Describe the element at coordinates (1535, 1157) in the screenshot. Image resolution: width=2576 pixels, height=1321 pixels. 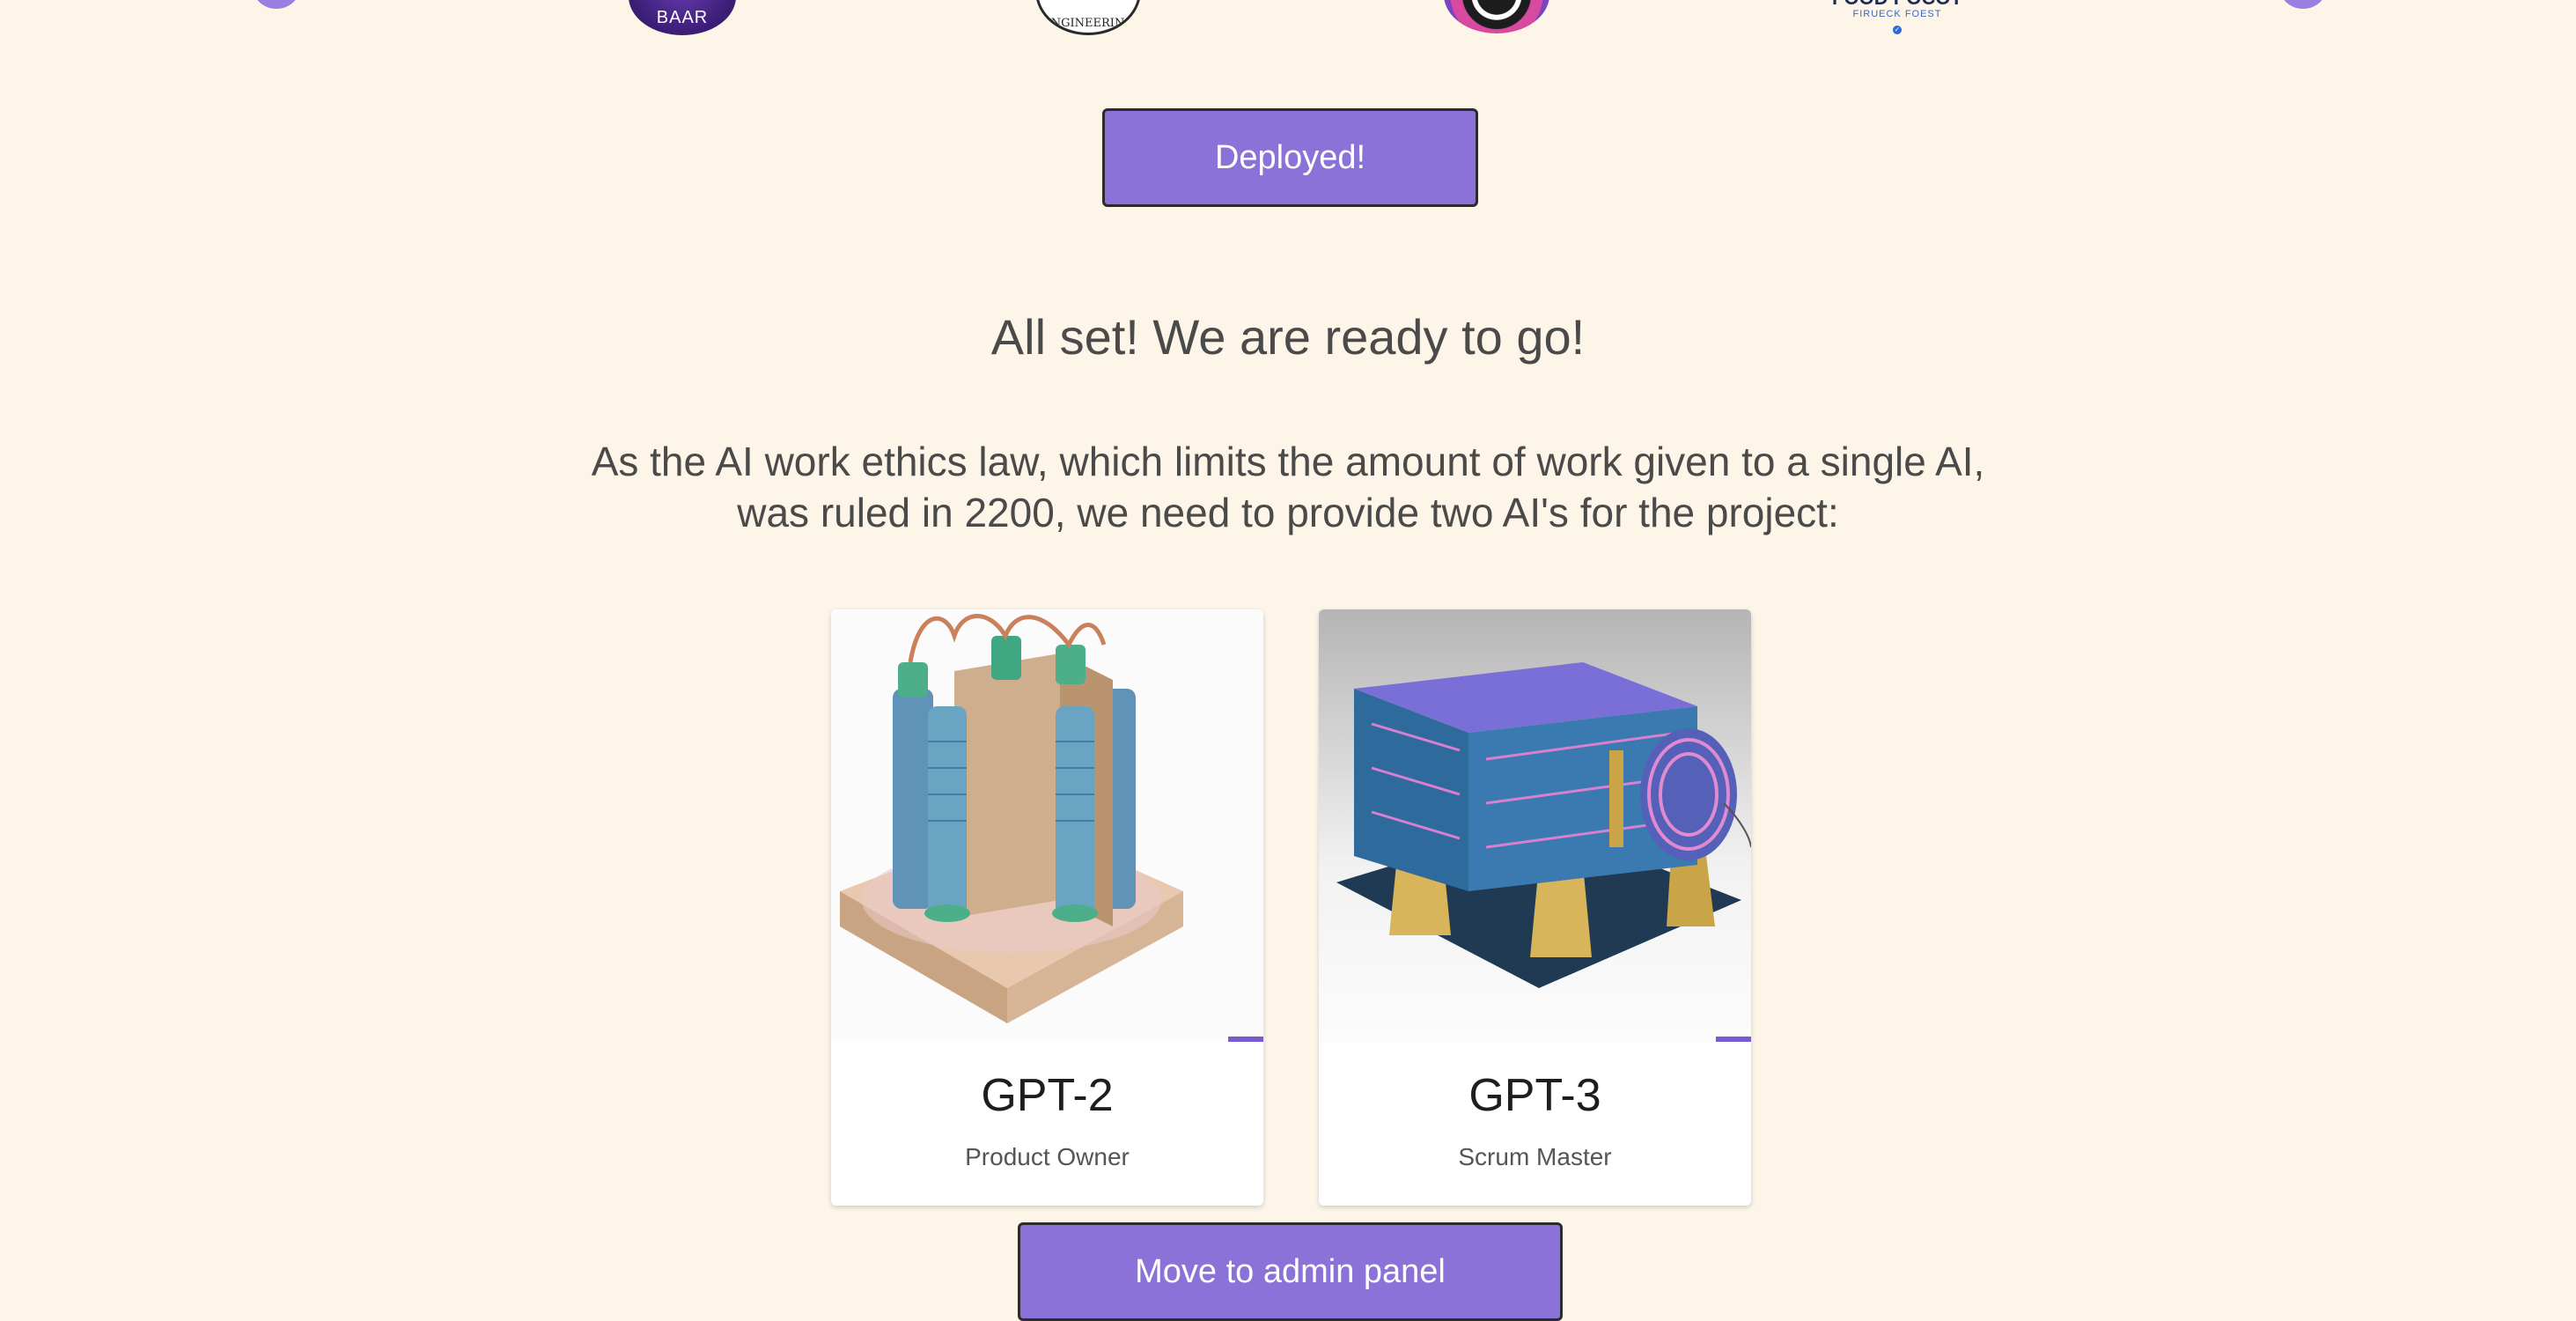
I see `ai-card-role: Scrum Master` at that location.